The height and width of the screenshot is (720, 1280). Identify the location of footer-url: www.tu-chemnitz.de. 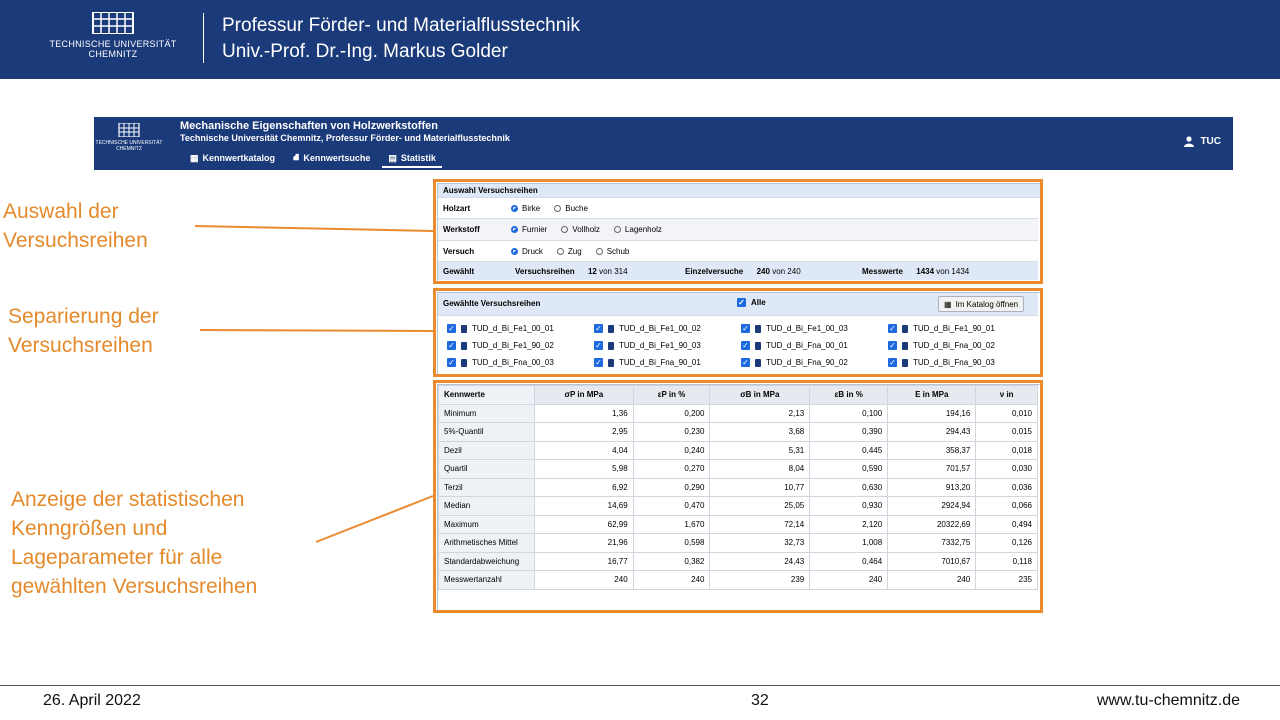
(1168, 700).